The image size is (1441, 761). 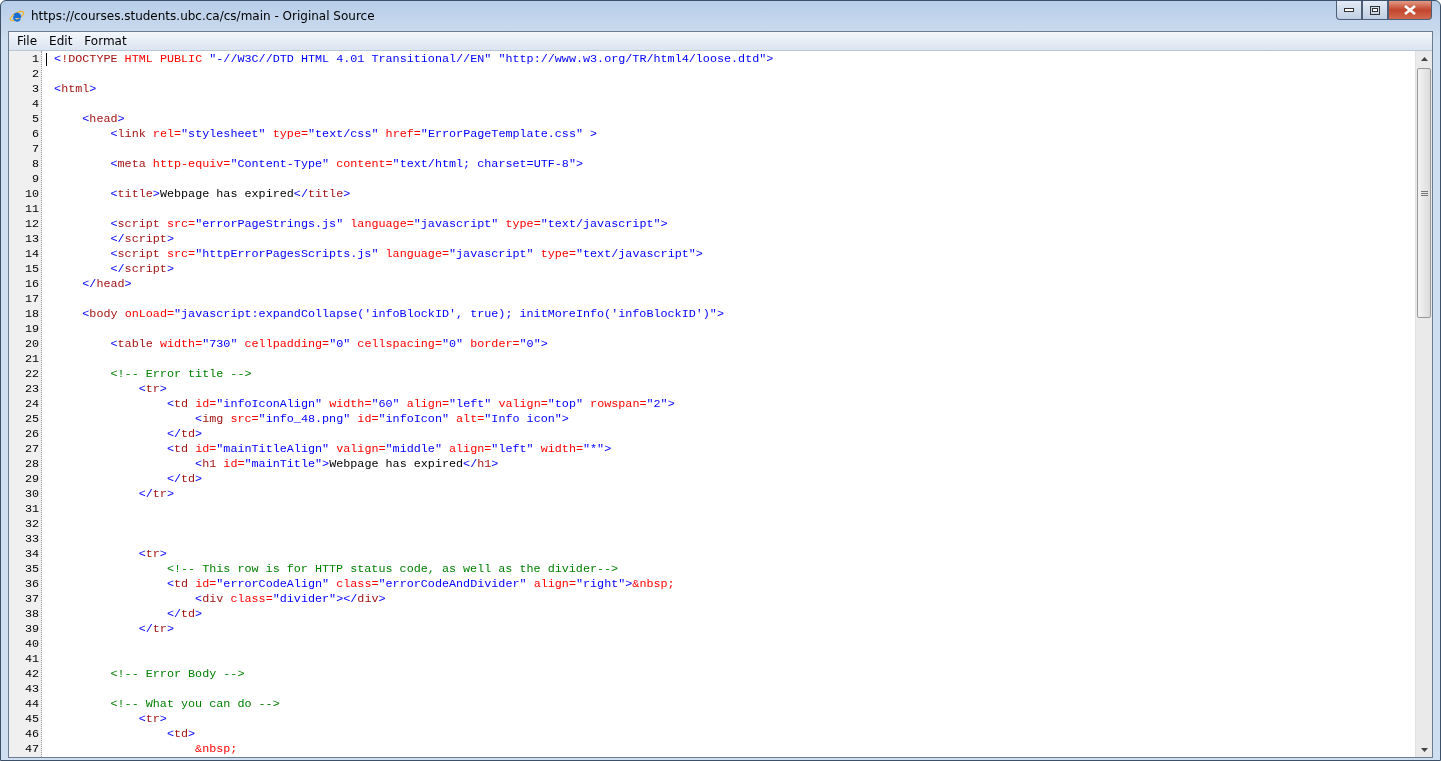 I want to click on line-number: 13, so click(x=31, y=239).